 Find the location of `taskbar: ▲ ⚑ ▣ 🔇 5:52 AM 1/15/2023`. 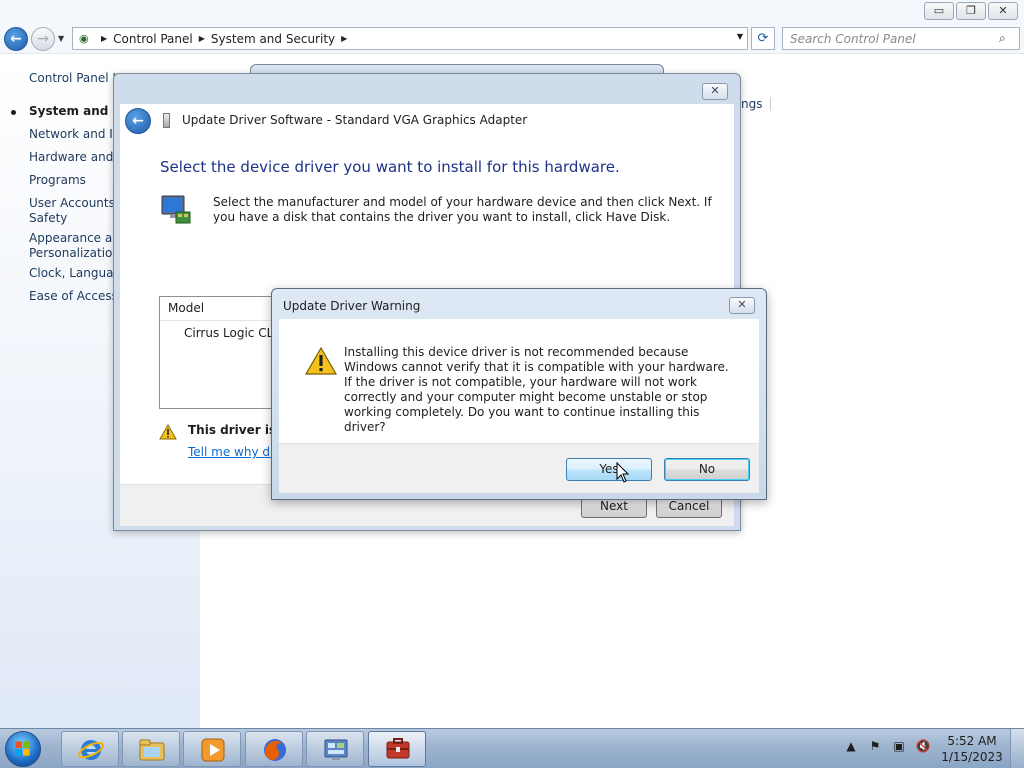

taskbar: ▲ ⚑ ▣ 🔇 5:52 AM 1/15/2023 is located at coordinates (512, 748).